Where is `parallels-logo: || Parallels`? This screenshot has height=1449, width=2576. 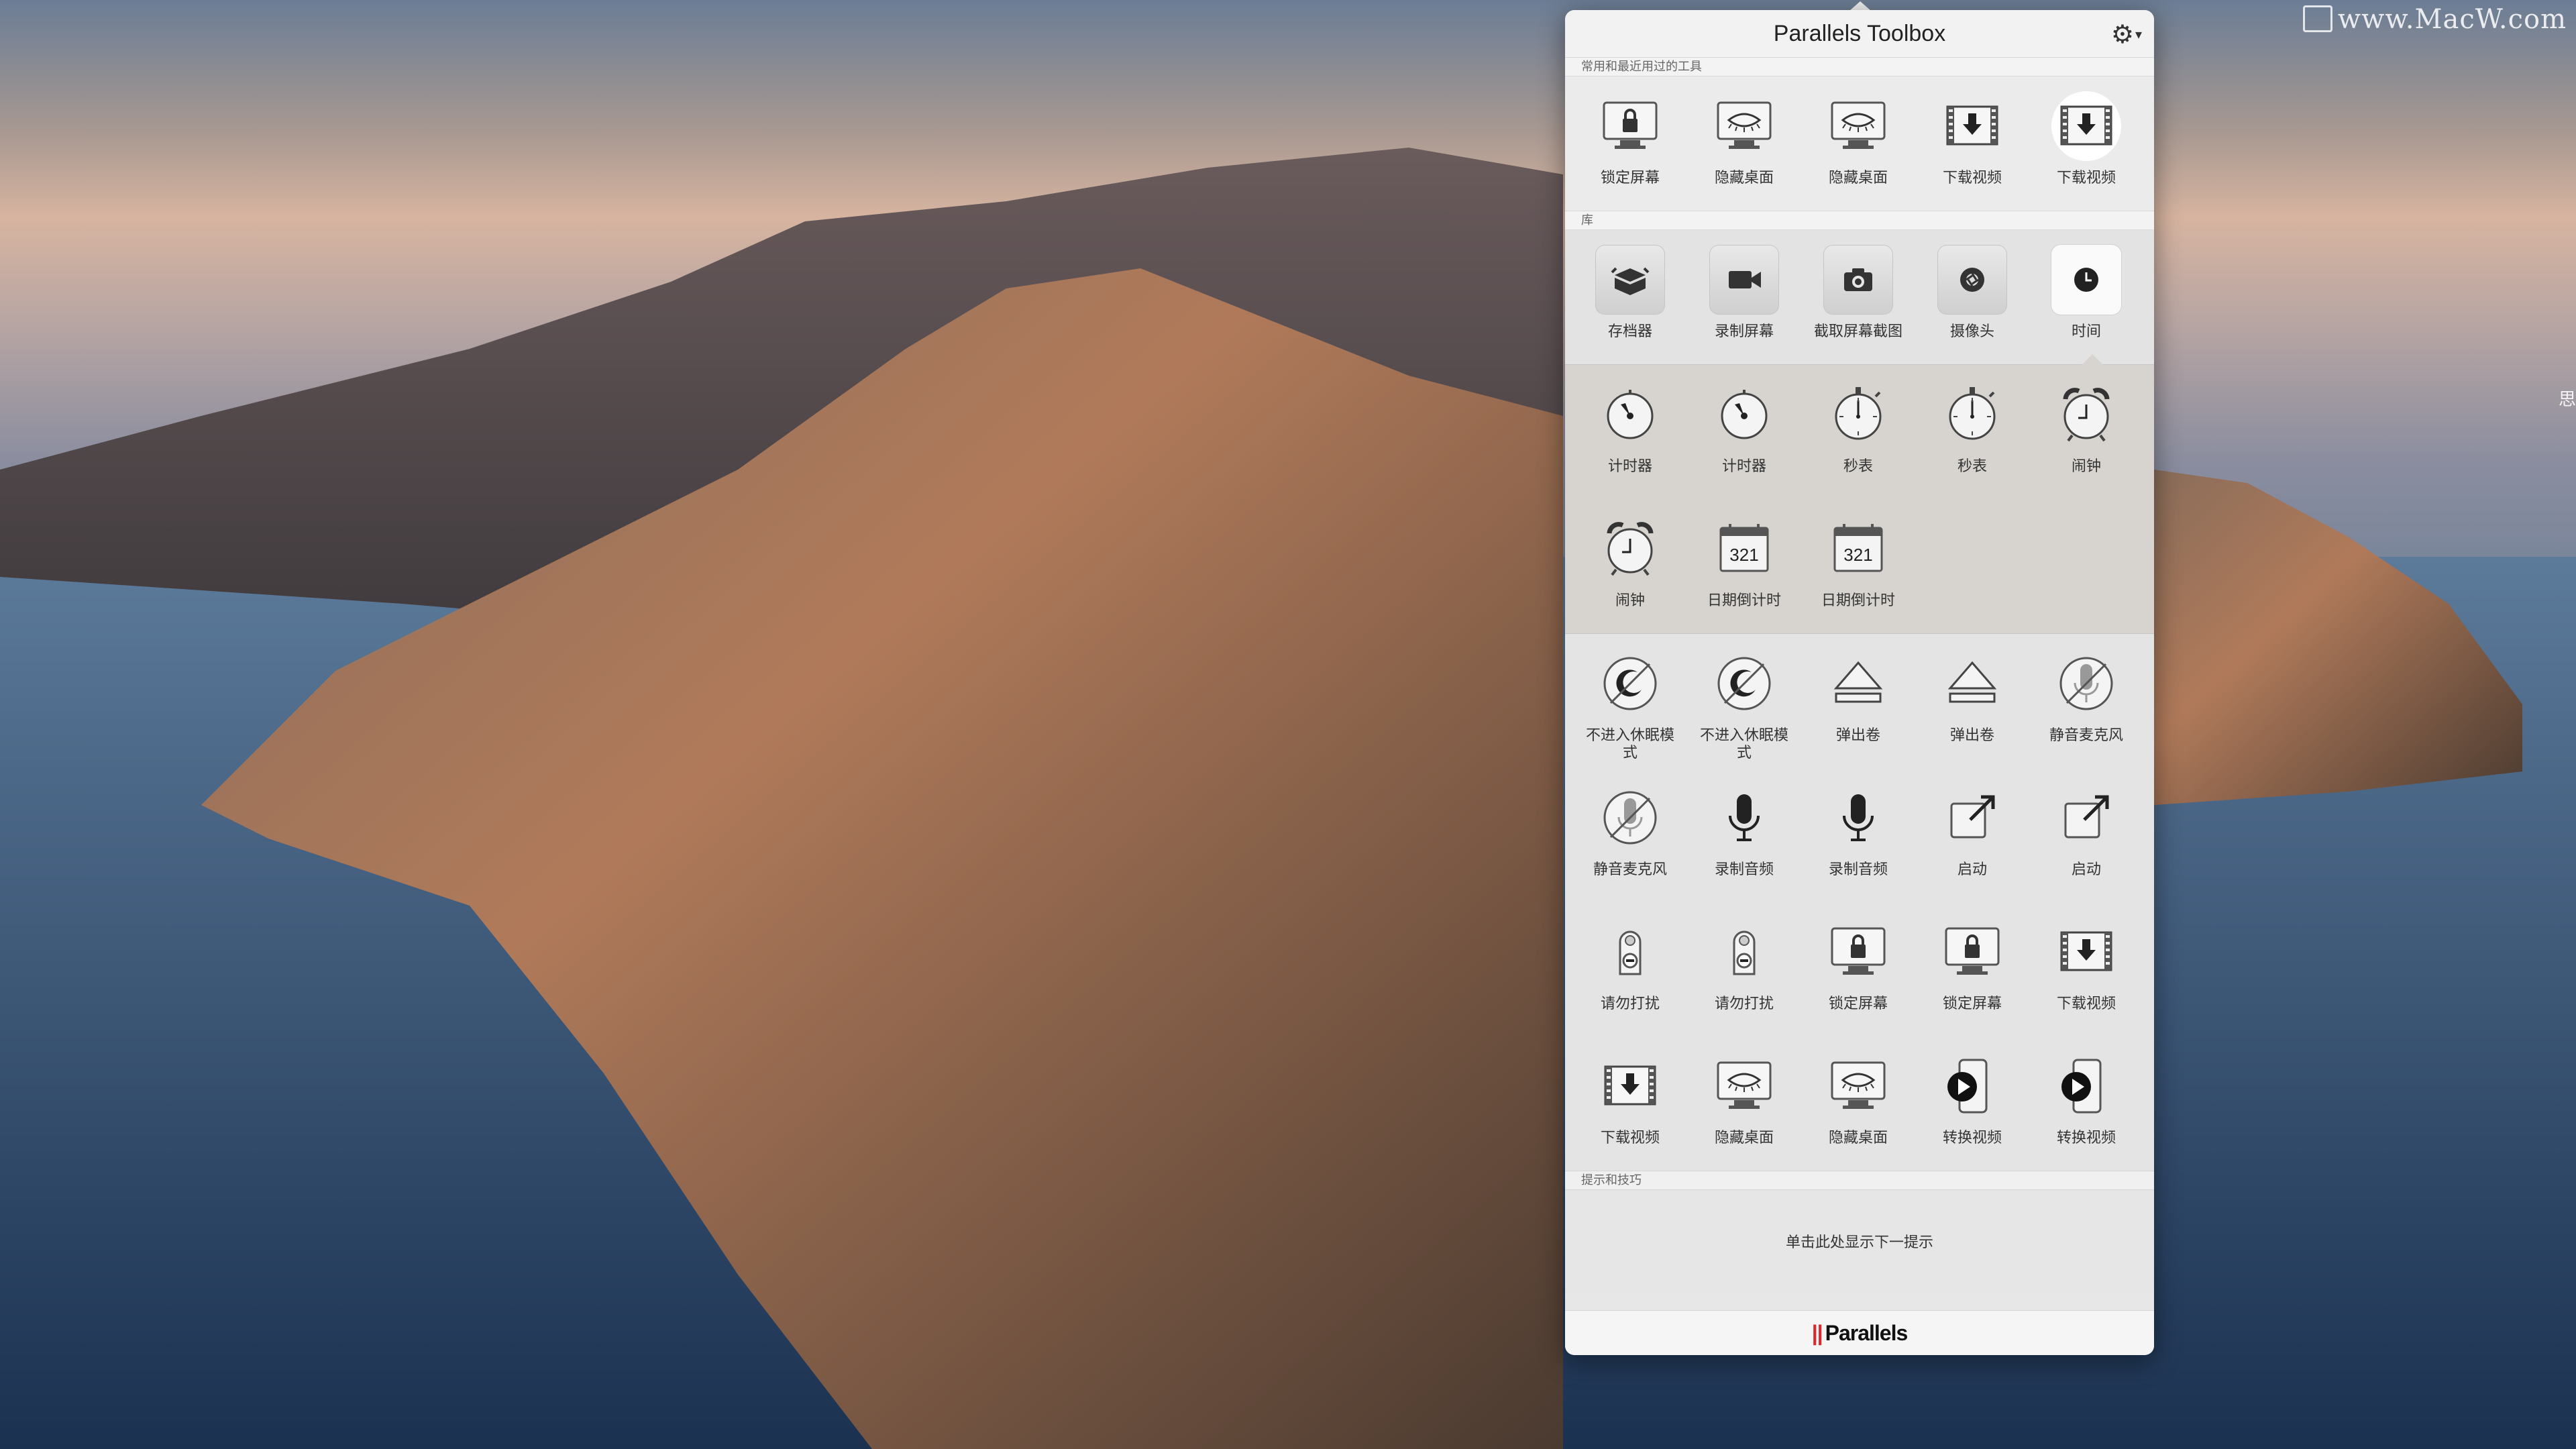 parallels-logo: || Parallels is located at coordinates (1860, 1332).